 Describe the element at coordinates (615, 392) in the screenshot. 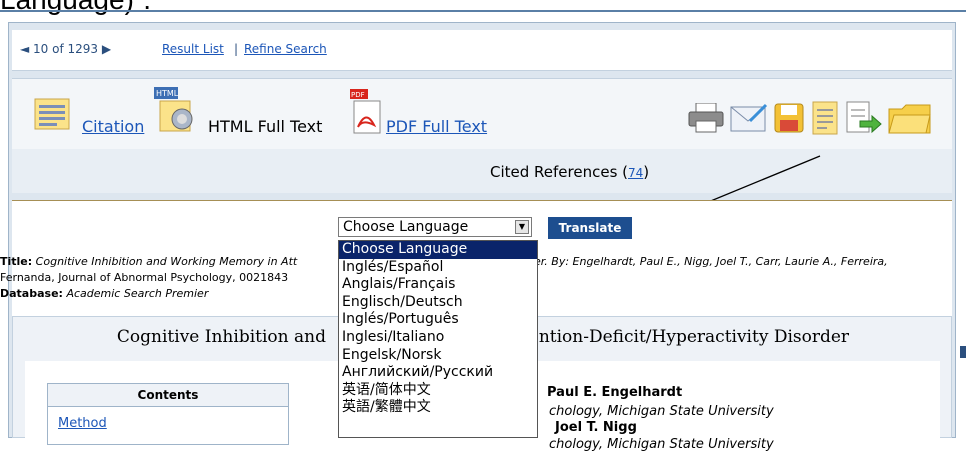

I see `author-1-name: Paul E. Engelhardt` at that location.